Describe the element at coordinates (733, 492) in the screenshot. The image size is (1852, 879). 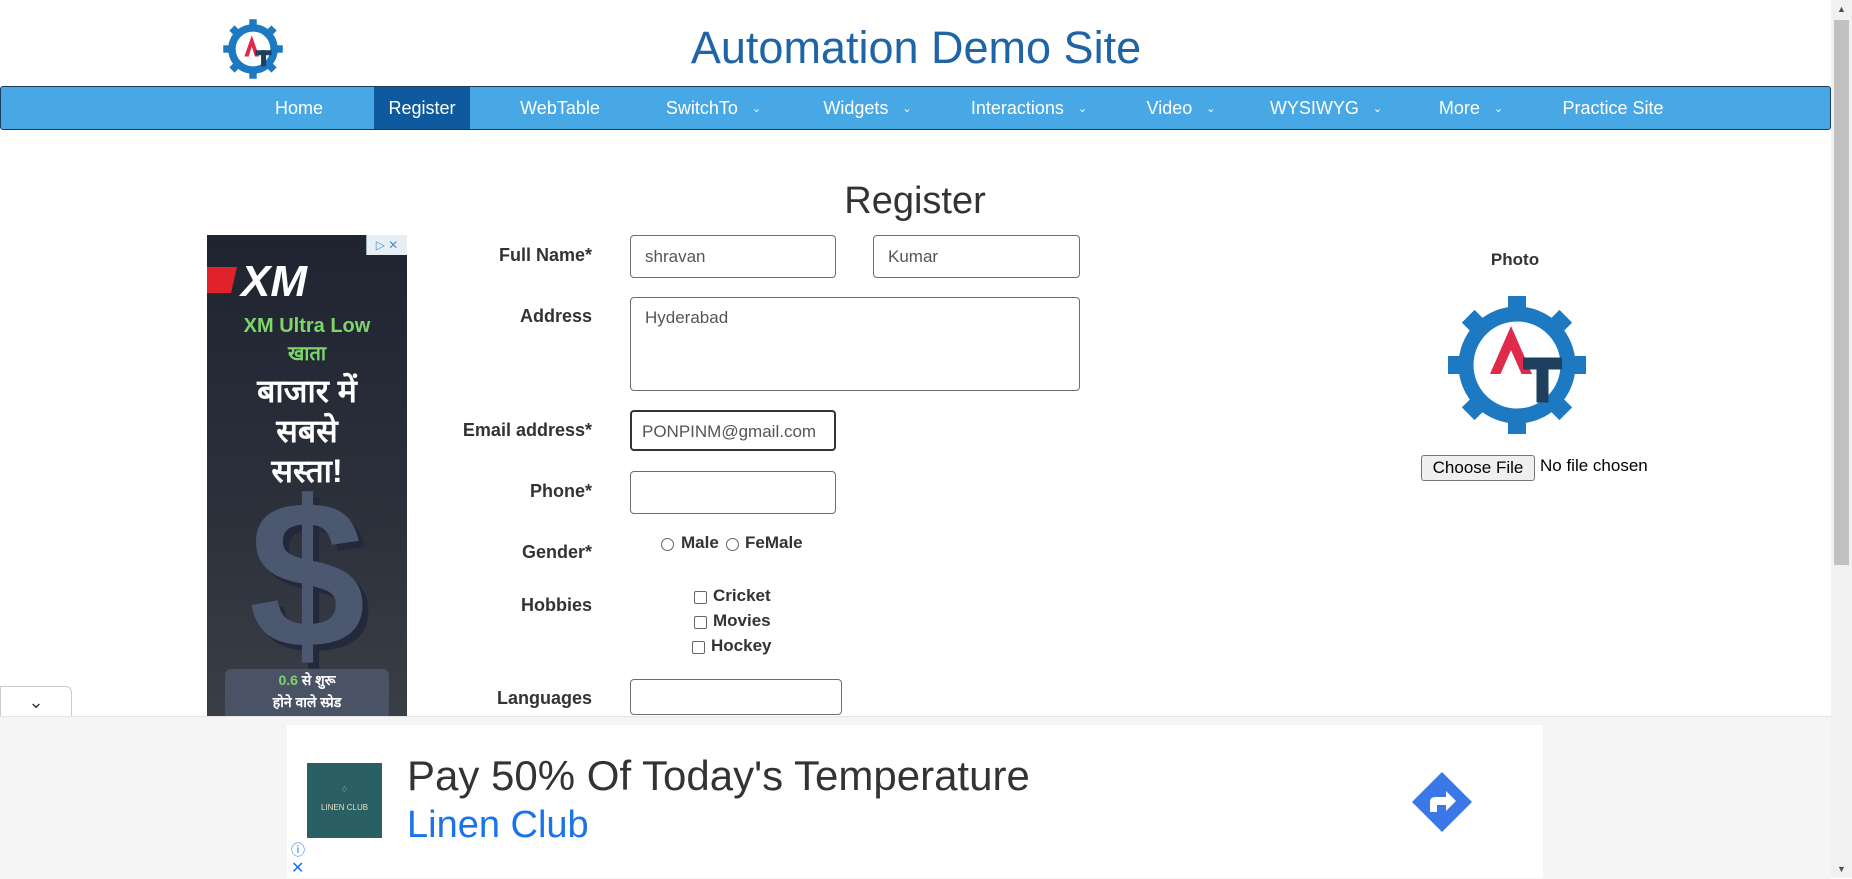
I see `phone-input` at that location.